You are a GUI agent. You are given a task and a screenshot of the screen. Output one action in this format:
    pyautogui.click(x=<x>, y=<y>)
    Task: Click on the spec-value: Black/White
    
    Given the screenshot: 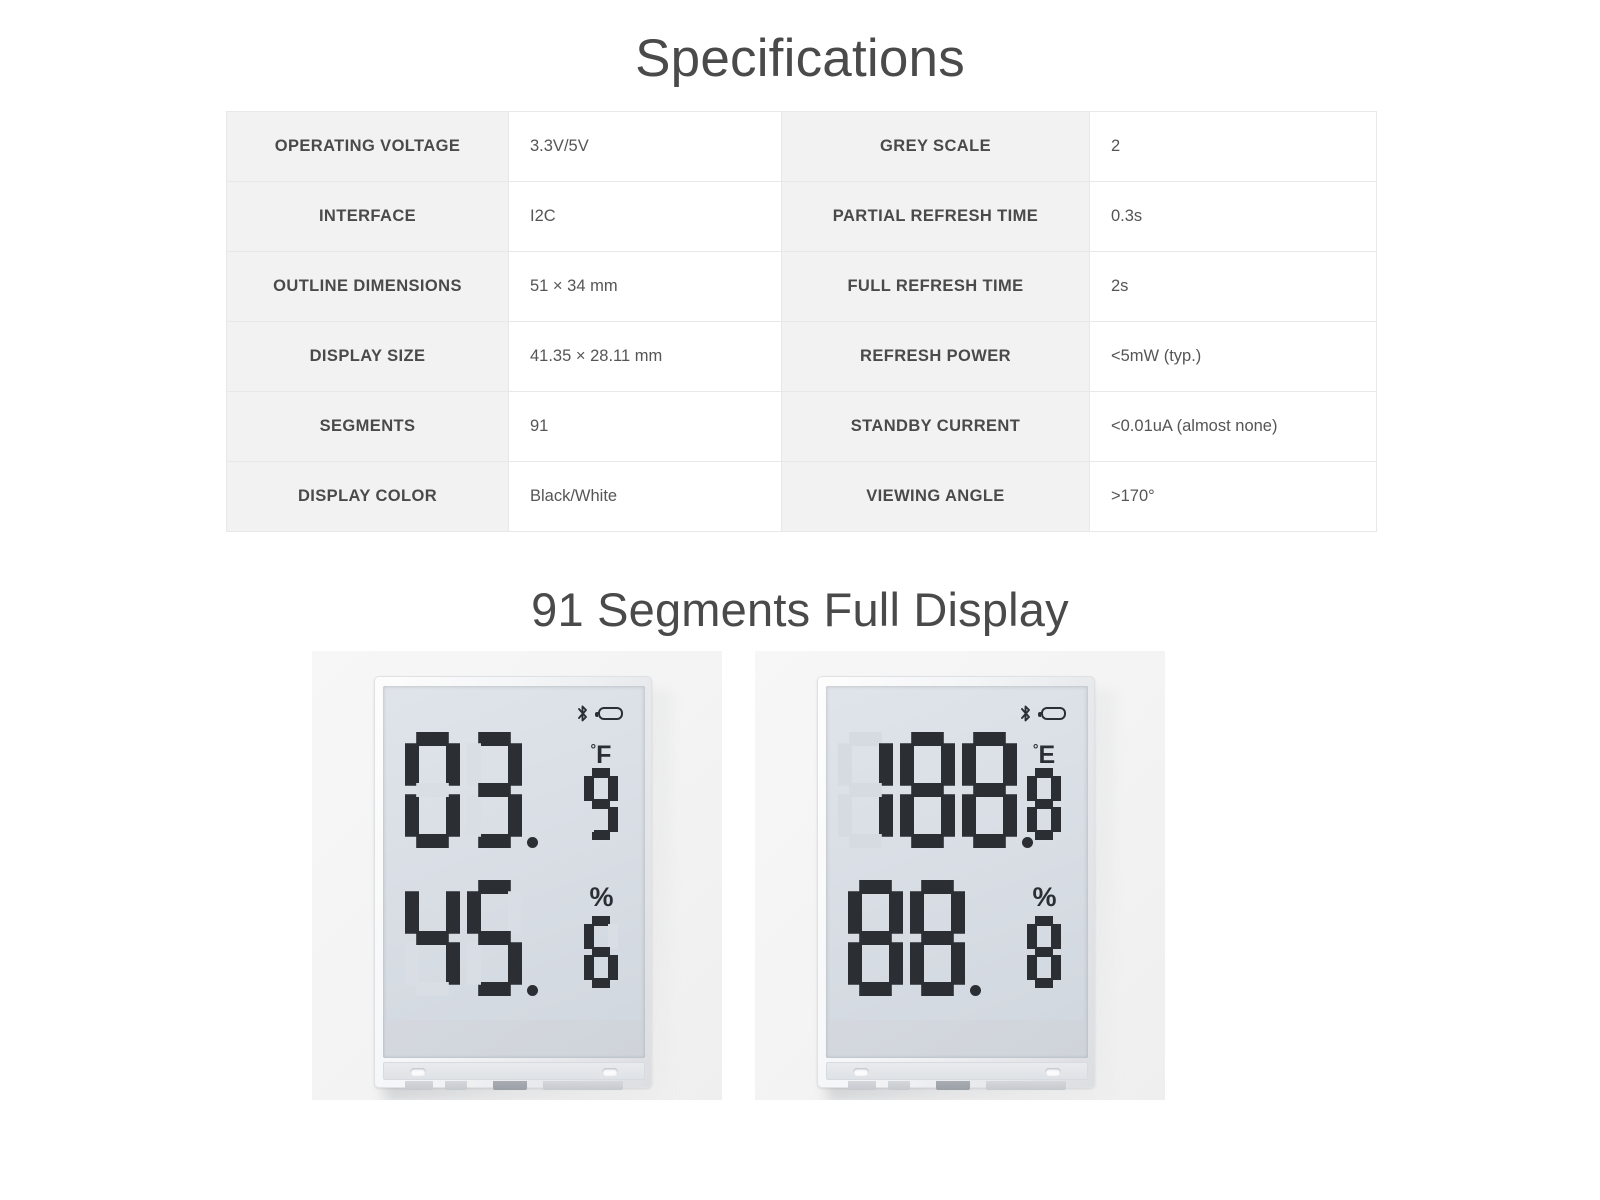 What is the action you would take?
    pyautogui.click(x=645, y=496)
    